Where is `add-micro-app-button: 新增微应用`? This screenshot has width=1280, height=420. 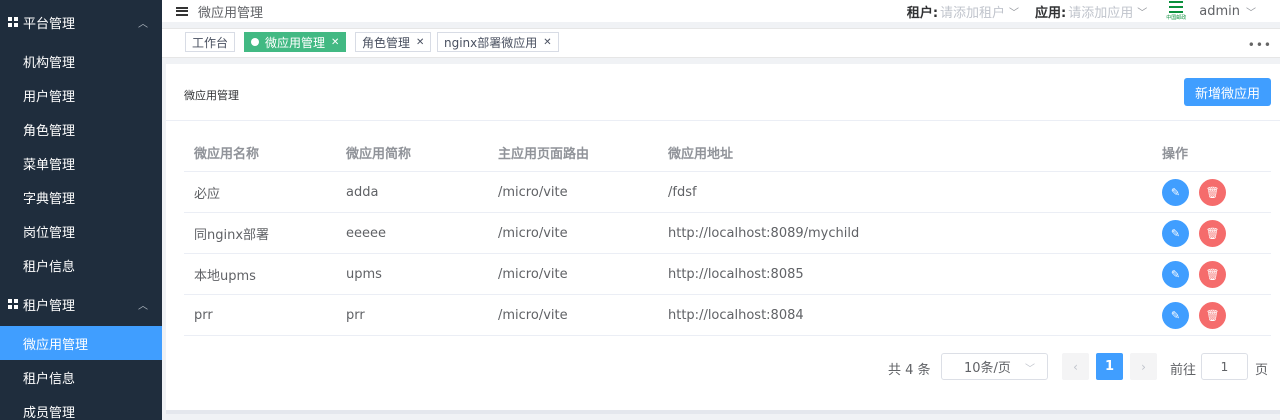
add-micro-app-button: 新增微应用 is located at coordinates (1227, 92).